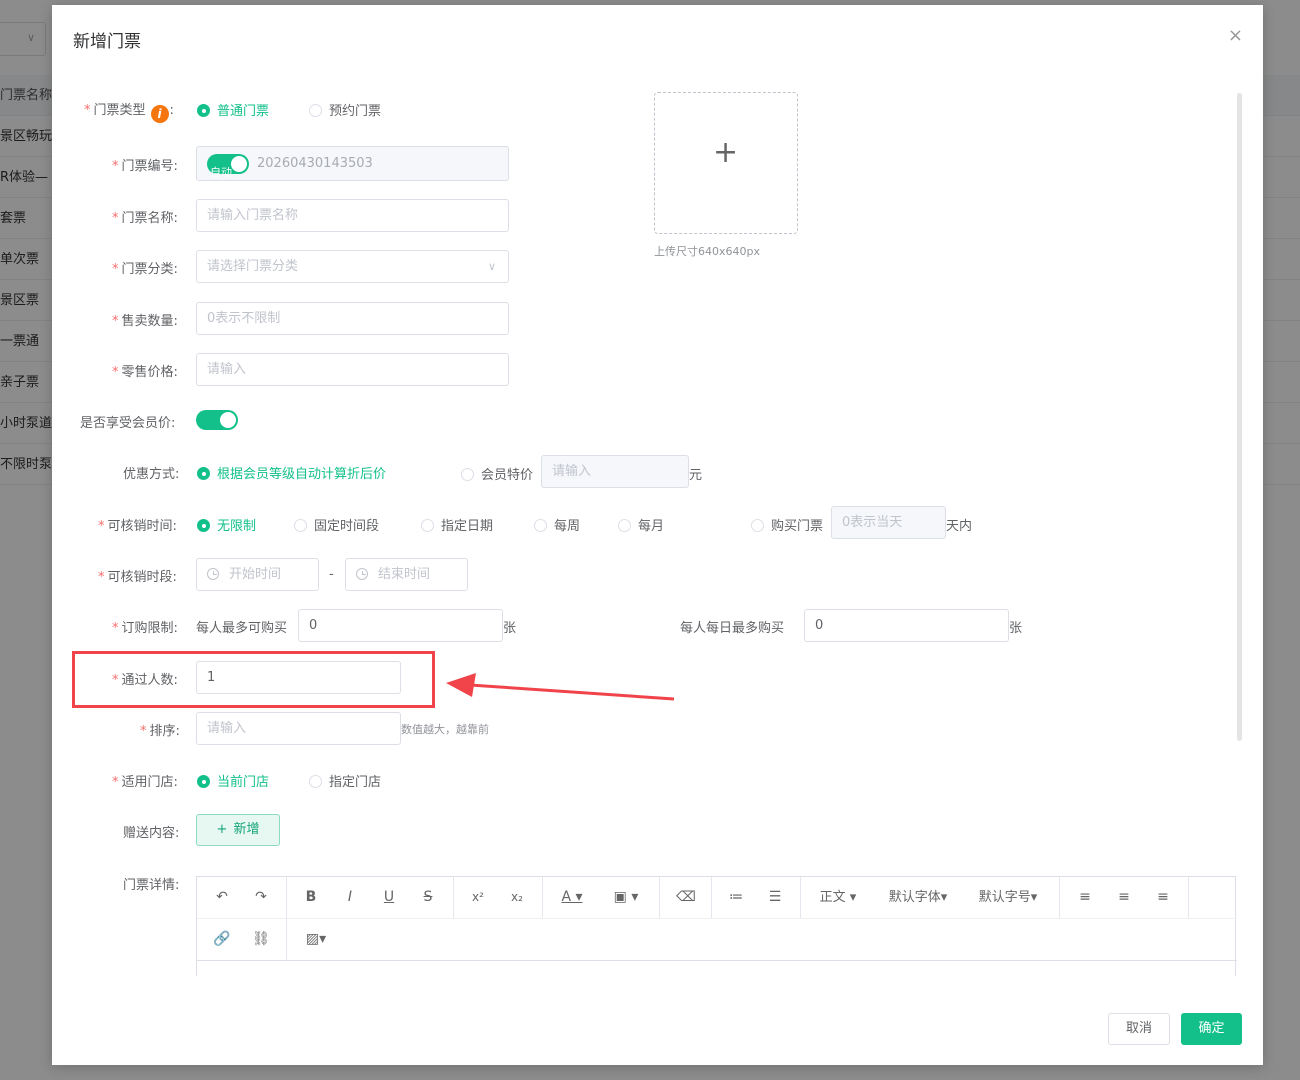 Image resolution: width=1300 pixels, height=1080 pixels. Describe the element at coordinates (572, 897) in the screenshot. I see `font-color-icon: A ▾` at that location.